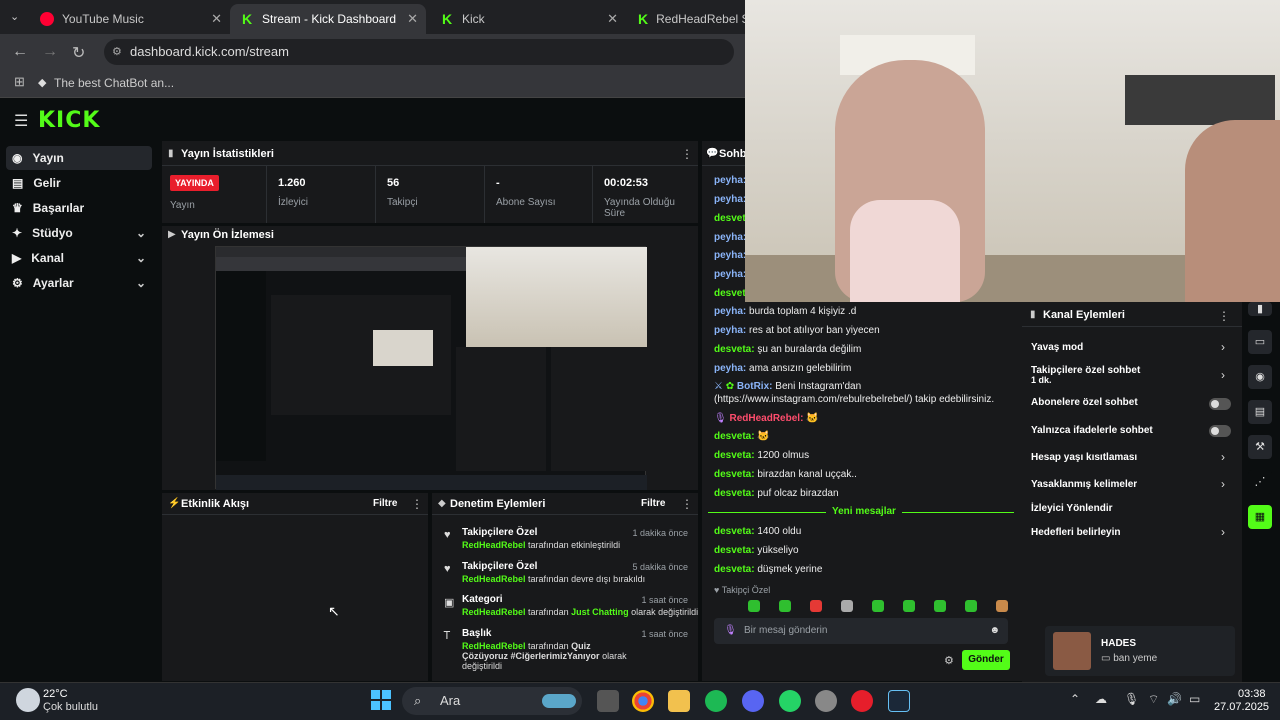 The image size is (1280, 720). I want to click on discord-icon, so click(753, 701).